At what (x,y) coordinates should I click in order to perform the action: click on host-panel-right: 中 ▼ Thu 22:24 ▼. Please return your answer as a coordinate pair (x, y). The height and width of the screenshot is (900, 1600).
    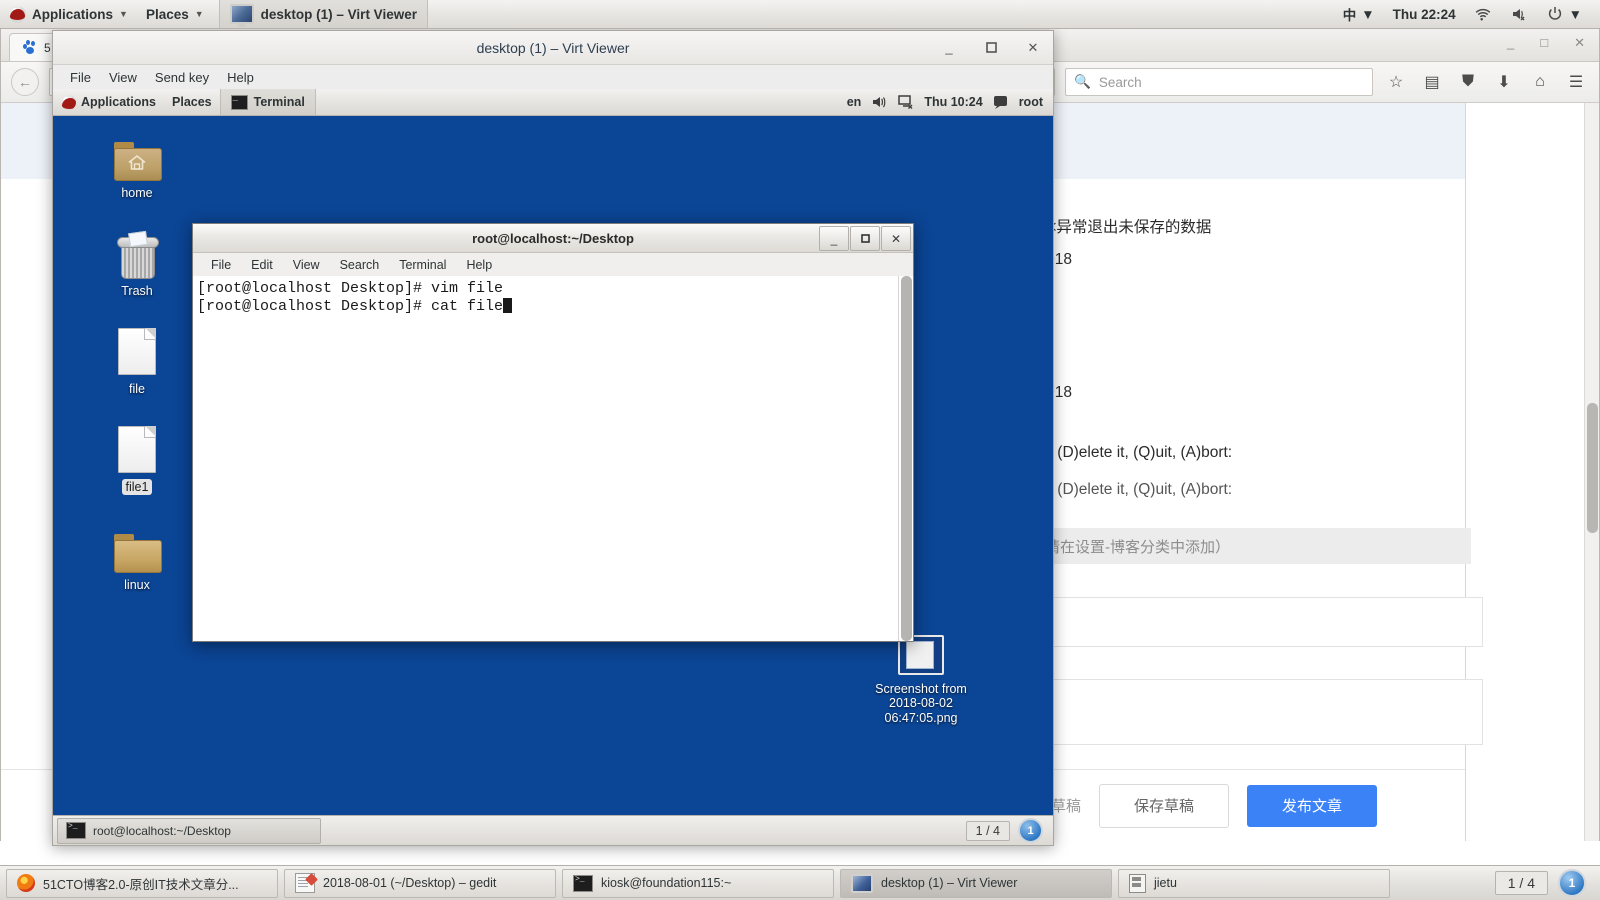
    Looking at the image, I should click on (1467, 14).